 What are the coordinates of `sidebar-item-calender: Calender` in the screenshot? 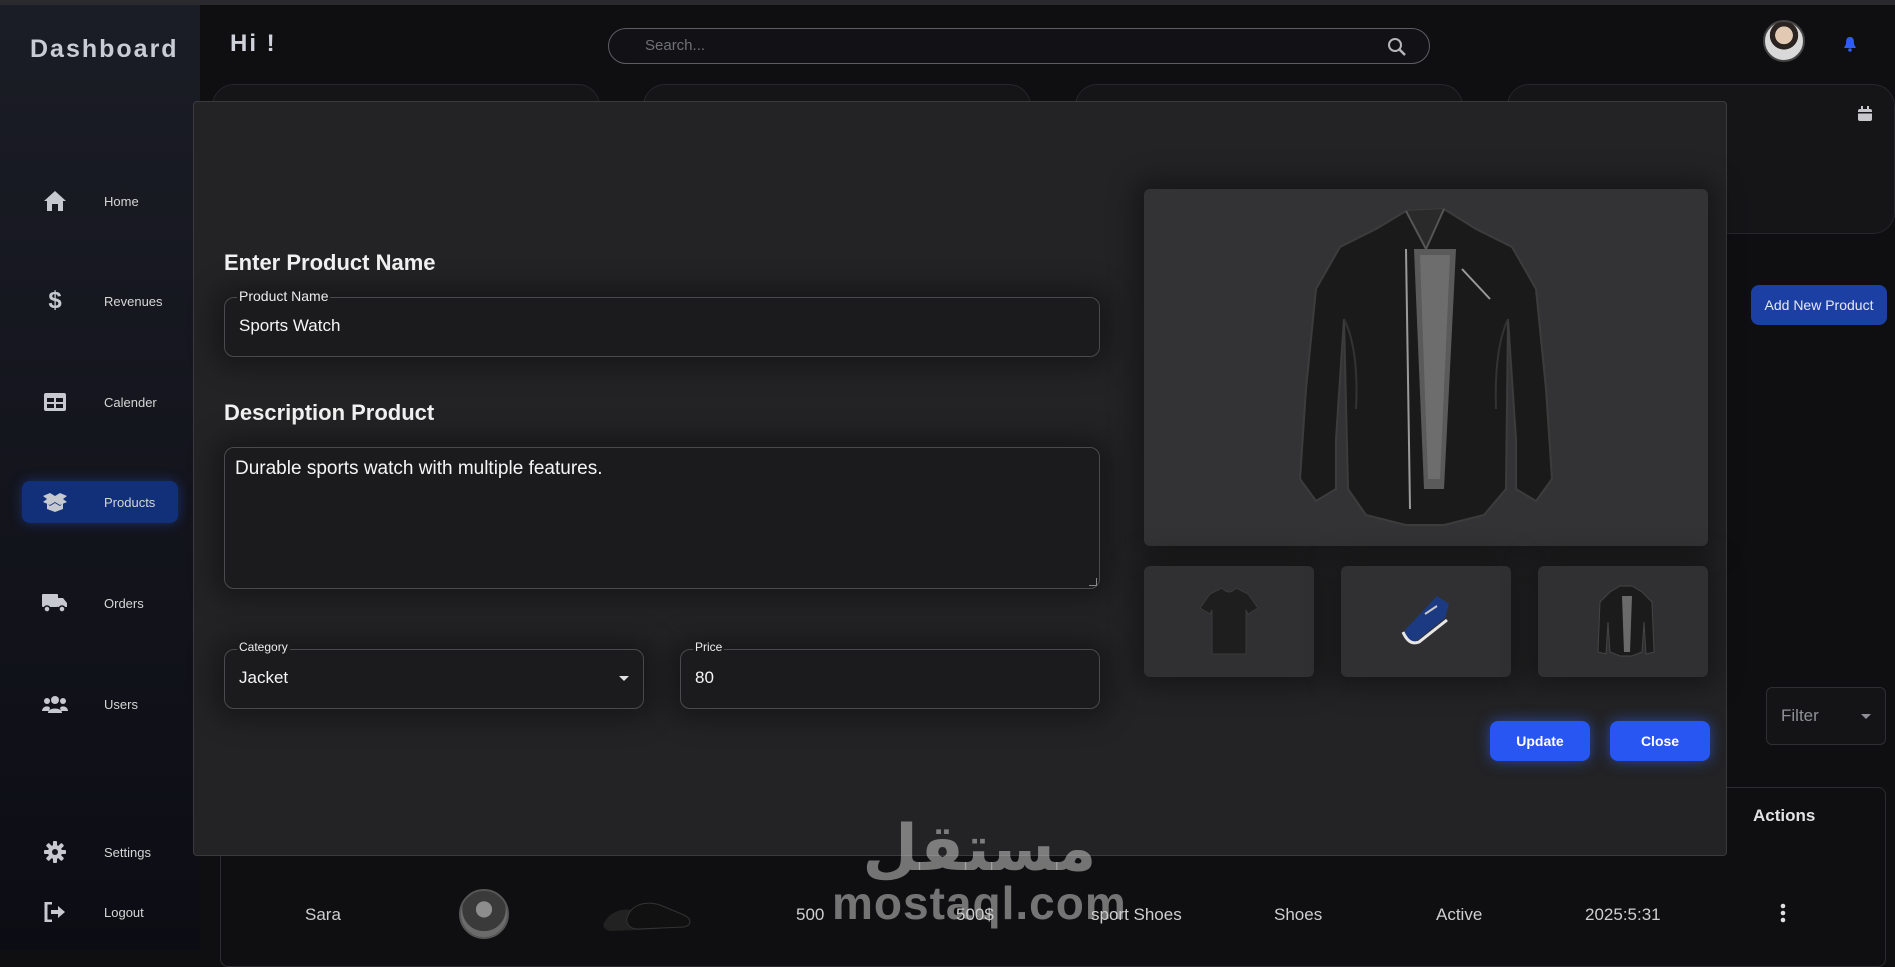 It's located at (100, 402).